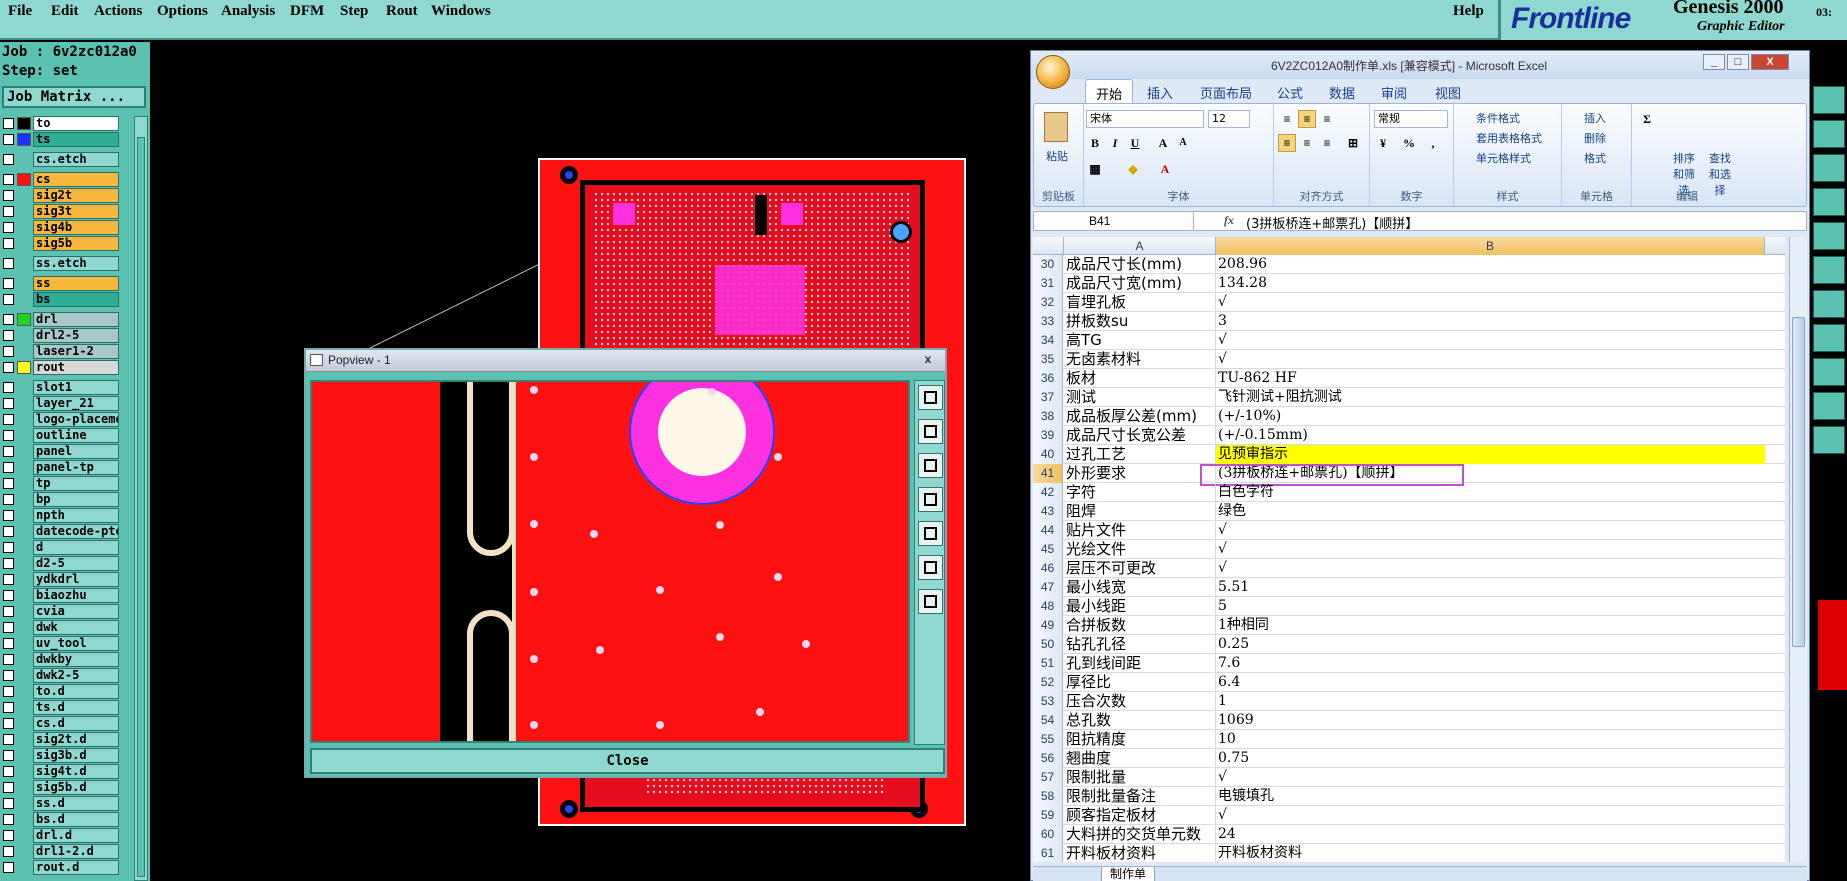 The height and width of the screenshot is (881, 1847). What do you see at coordinates (1048, 530) in the screenshot?
I see `row-header: 44` at bounding box center [1048, 530].